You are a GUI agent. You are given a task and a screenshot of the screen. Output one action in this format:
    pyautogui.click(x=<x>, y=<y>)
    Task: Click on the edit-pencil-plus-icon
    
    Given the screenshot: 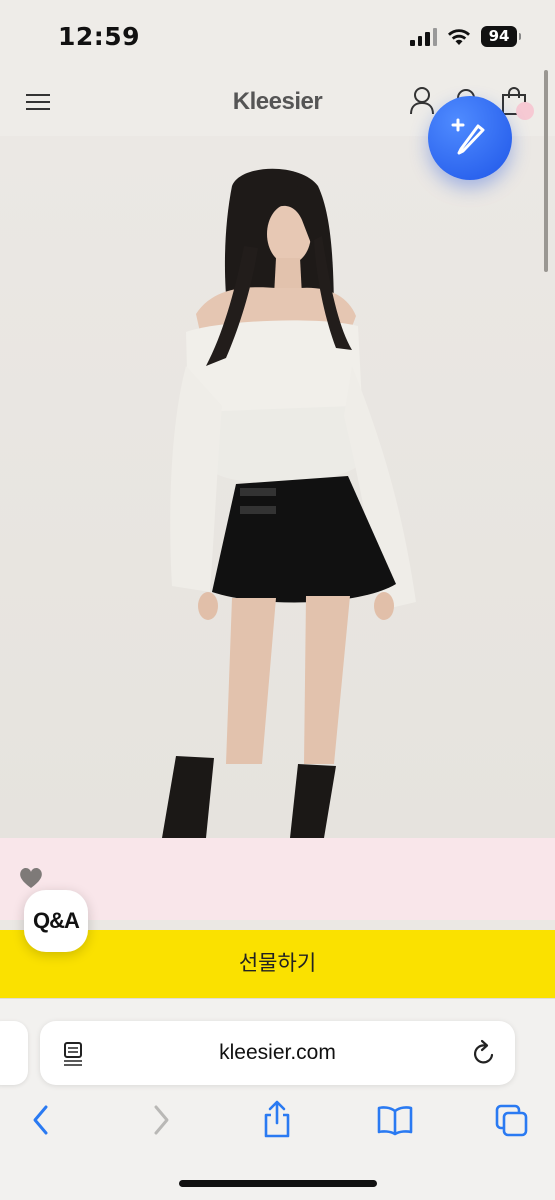 What is the action you would take?
    pyautogui.click(x=468, y=136)
    